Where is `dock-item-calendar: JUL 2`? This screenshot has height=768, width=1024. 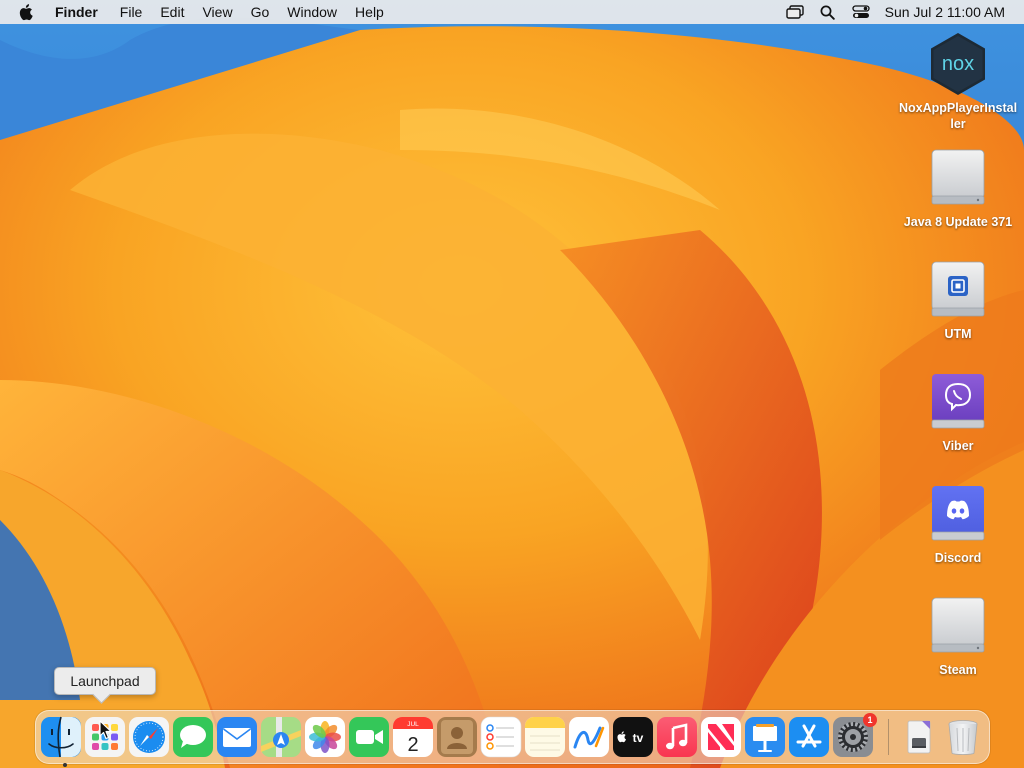
dock-item-calendar: JUL 2 is located at coordinates (413, 737).